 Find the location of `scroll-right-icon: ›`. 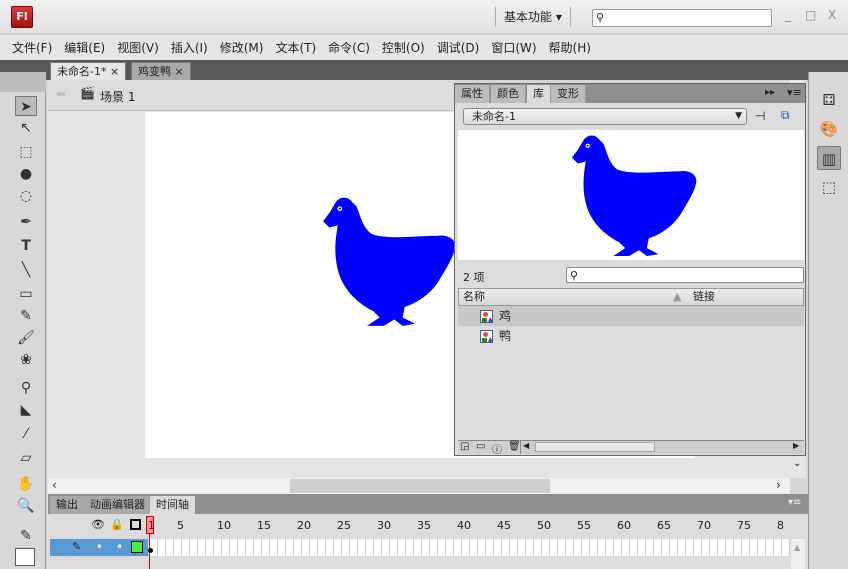

scroll-right-icon: › is located at coordinates (778, 485).